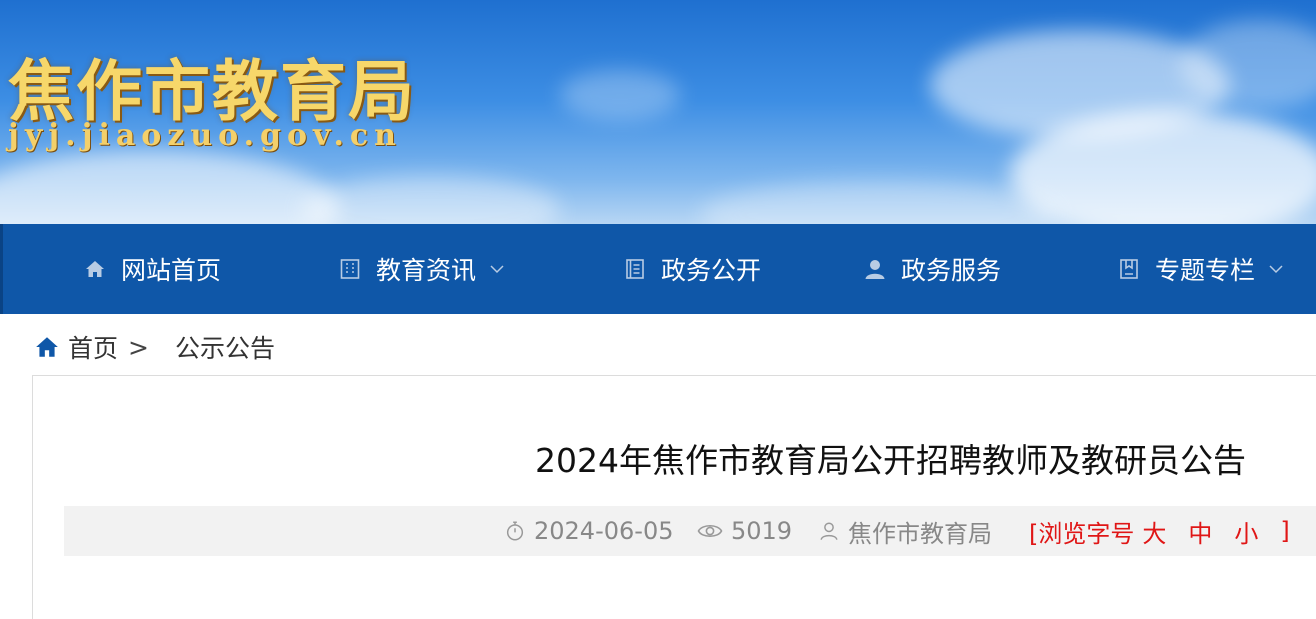  I want to click on breadcrumb: 首页 > 公示公告, so click(154, 347).